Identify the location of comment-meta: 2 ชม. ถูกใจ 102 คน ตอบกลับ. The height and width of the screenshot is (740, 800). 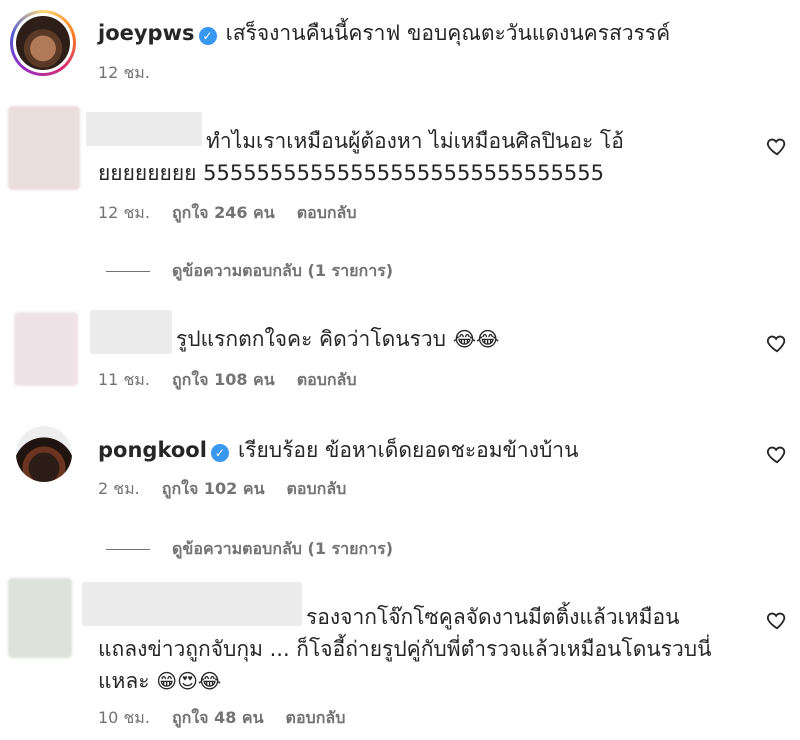
(233, 489).